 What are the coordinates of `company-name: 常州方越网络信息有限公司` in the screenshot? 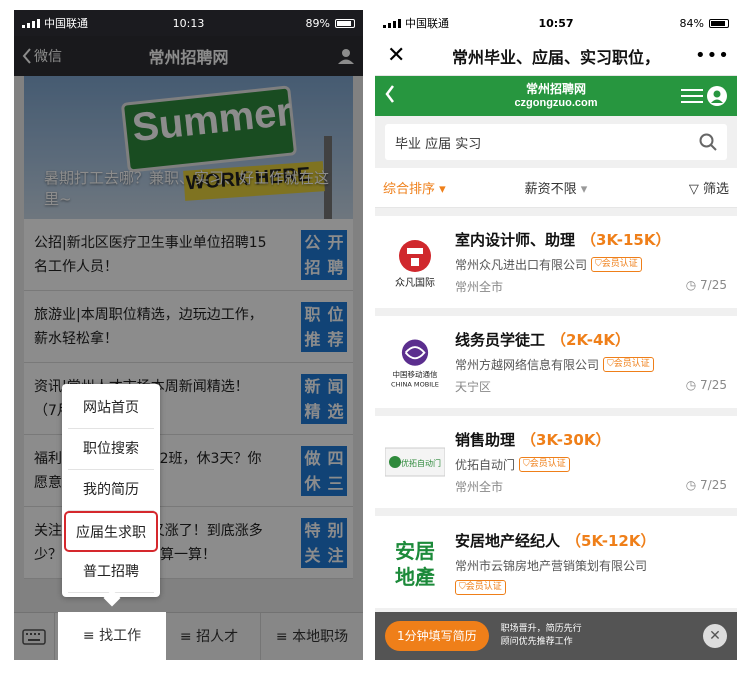 It's located at (527, 365).